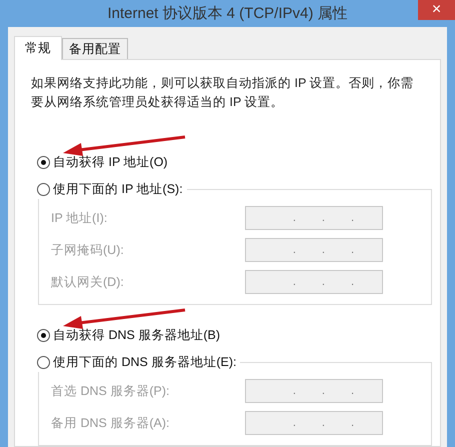  Describe the element at coordinates (38, 48) in the screenshot. I see `tab: 常规` at that location.